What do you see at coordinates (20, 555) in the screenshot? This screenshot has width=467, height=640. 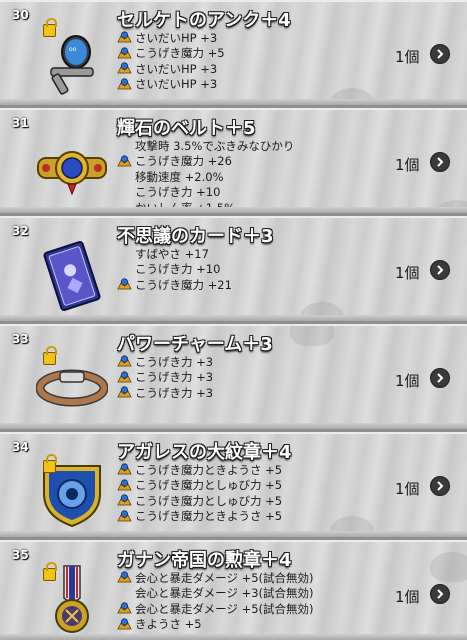 I see `item-number: 35` at bounding box center [20, 555].